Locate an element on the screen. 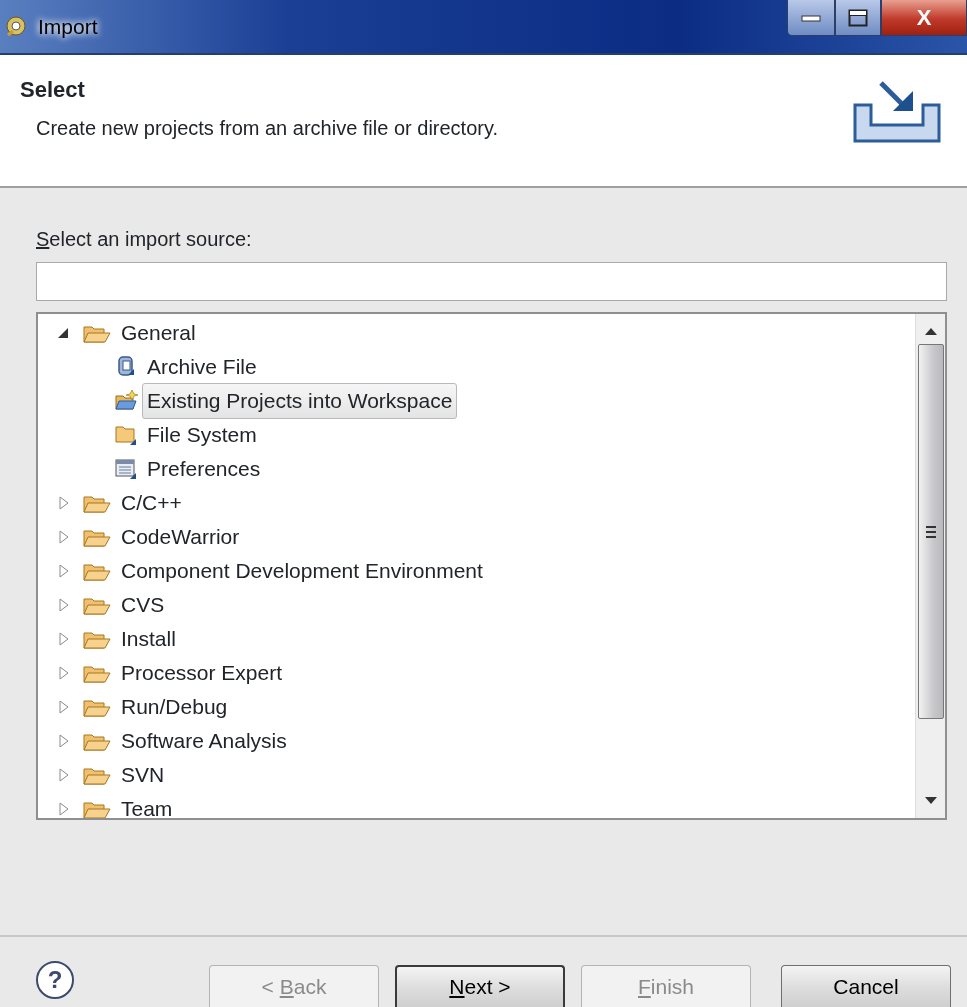  help-button: ? is located at coordinates (55, 980).